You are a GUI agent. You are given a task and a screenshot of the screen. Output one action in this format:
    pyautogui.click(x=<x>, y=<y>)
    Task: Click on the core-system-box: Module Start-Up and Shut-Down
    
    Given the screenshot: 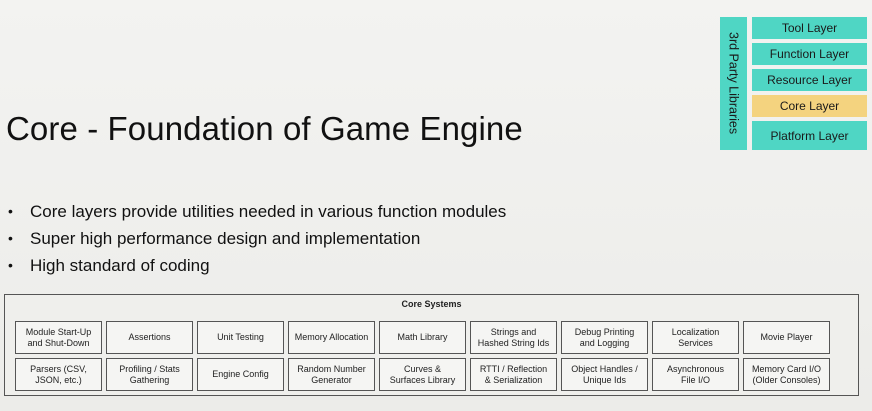 What is the action you would take?
    pyautogui.click(x=58, y=337)
    